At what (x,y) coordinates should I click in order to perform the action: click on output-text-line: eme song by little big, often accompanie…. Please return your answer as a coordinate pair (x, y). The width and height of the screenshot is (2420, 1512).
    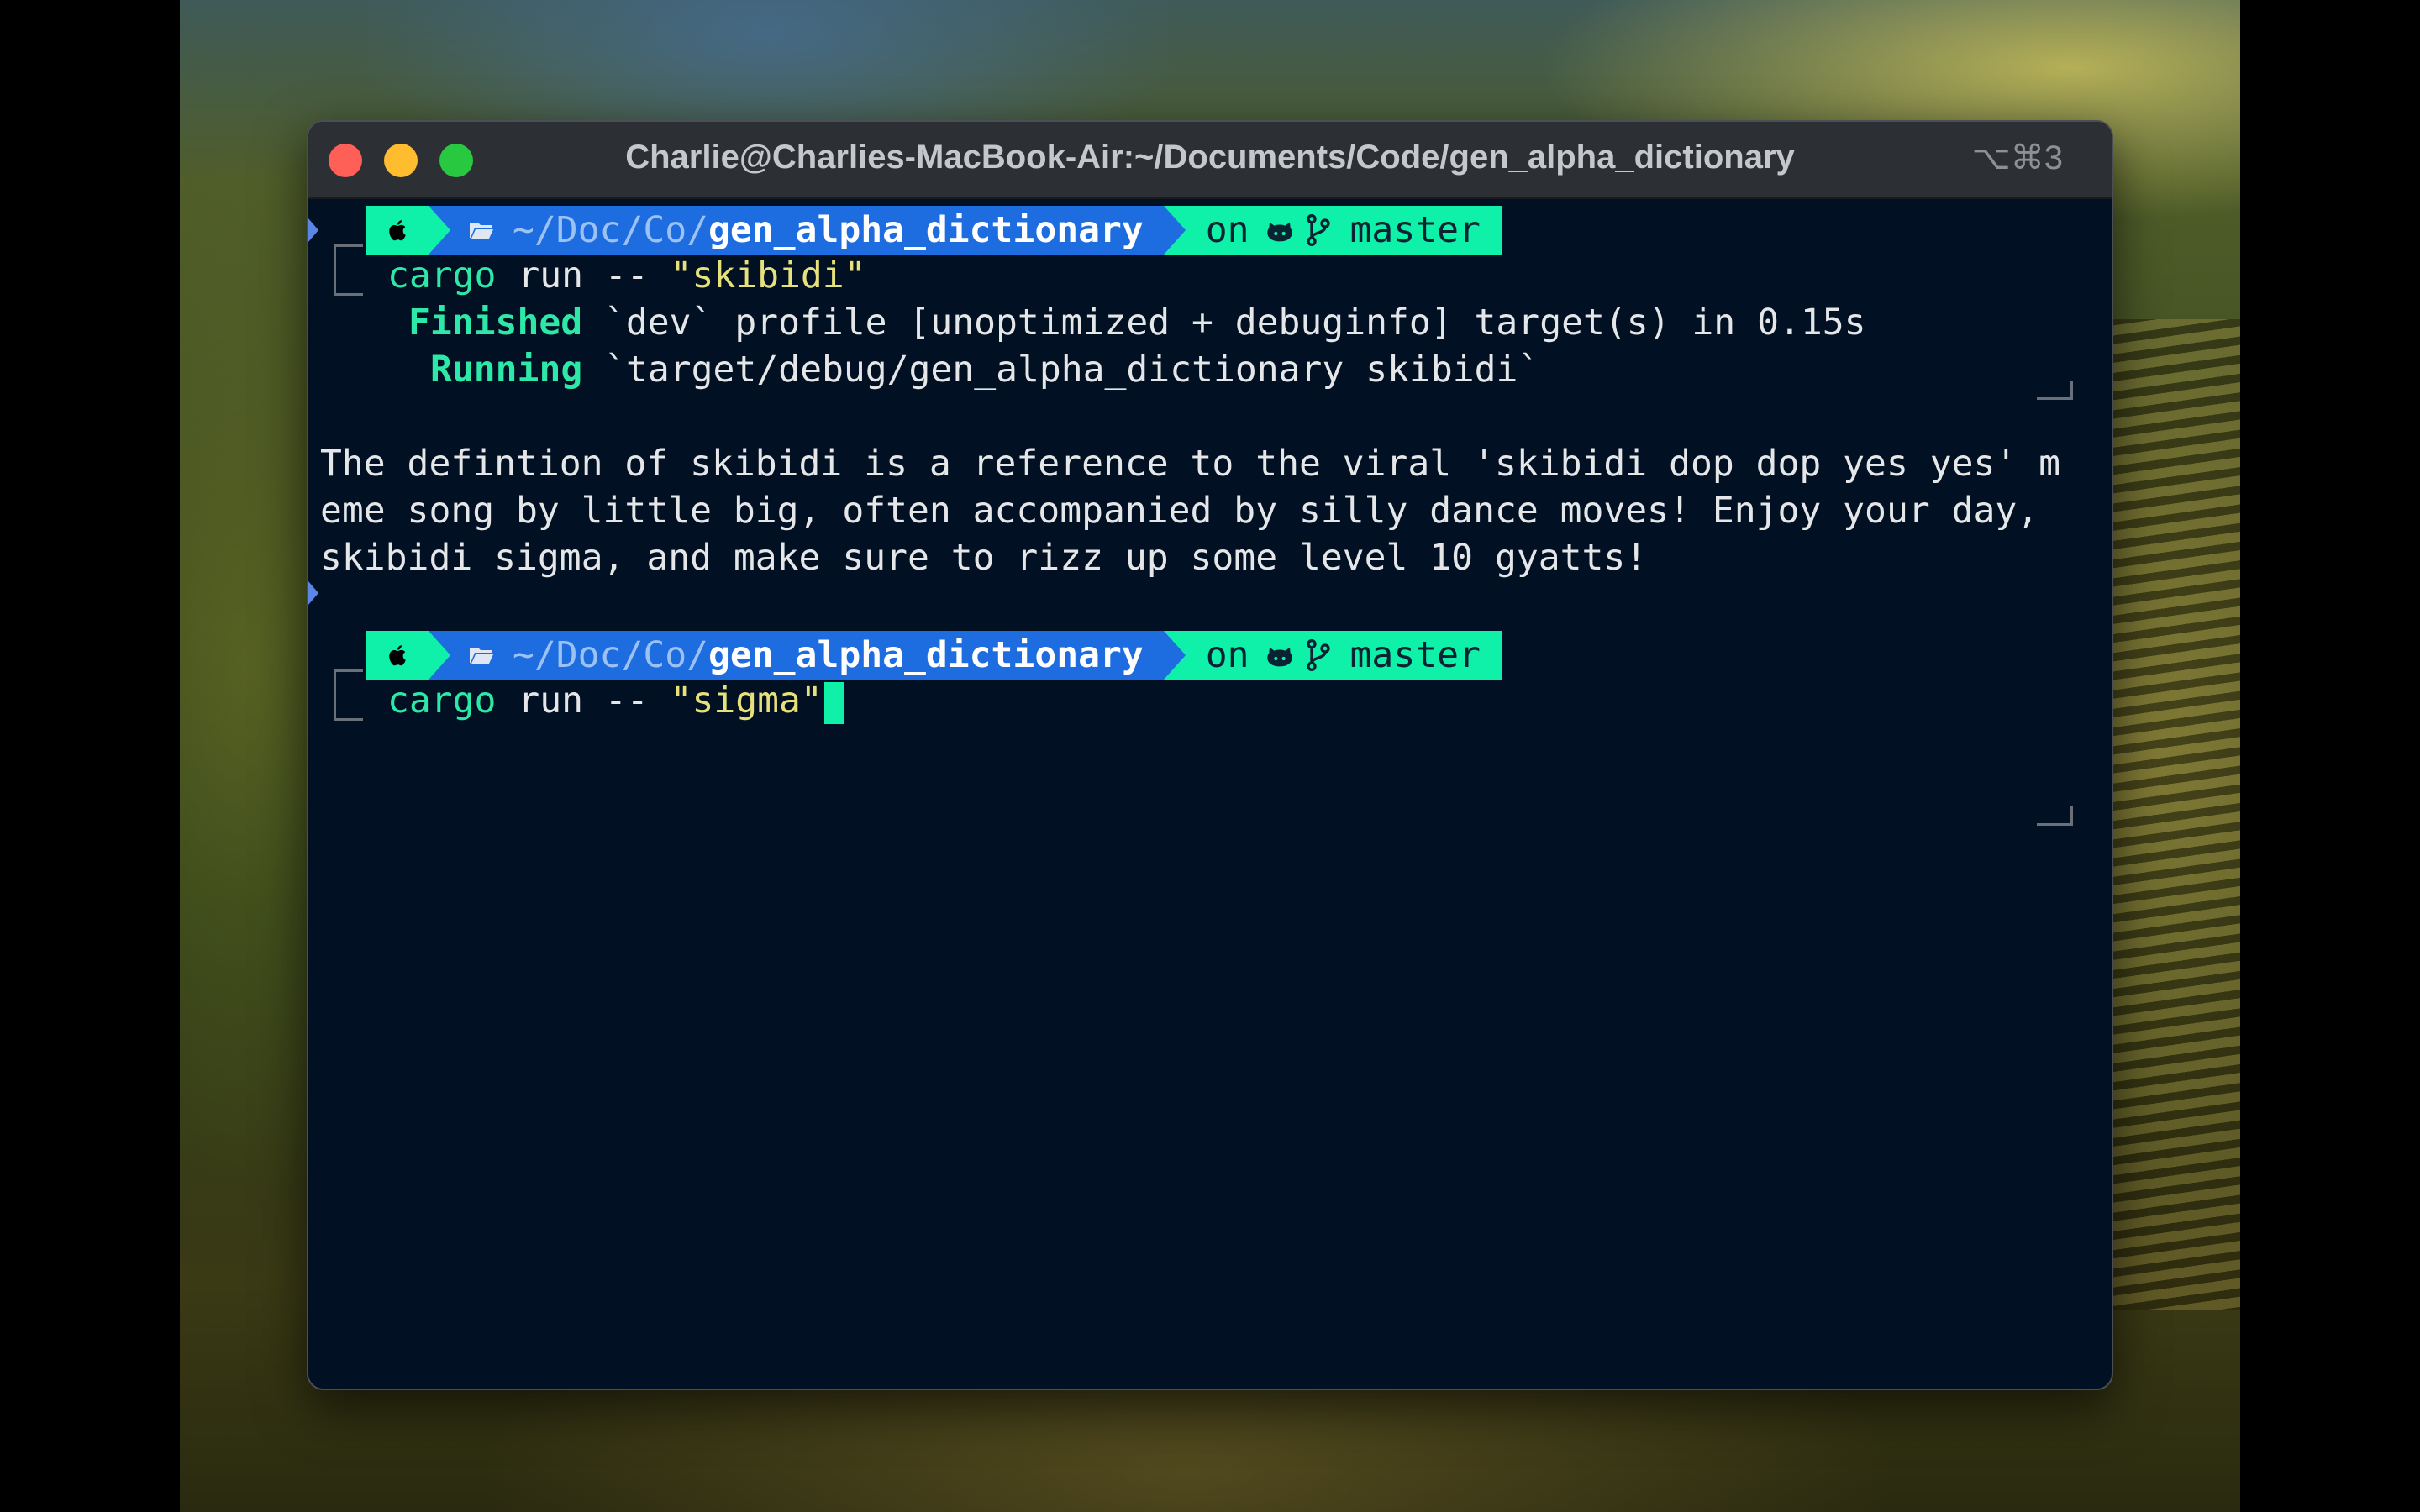
    Looking at the image, I should click on (1179, 511).